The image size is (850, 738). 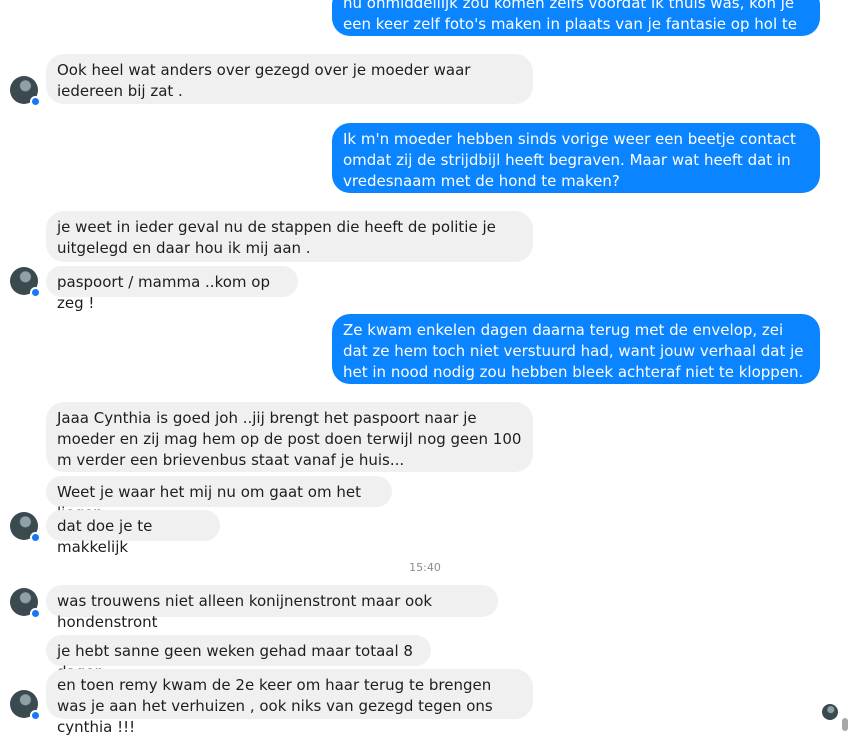 I want to click on message-bubble-incoming: paspoort / mamma ..kom op zeg !, so click(x=172, y=289).